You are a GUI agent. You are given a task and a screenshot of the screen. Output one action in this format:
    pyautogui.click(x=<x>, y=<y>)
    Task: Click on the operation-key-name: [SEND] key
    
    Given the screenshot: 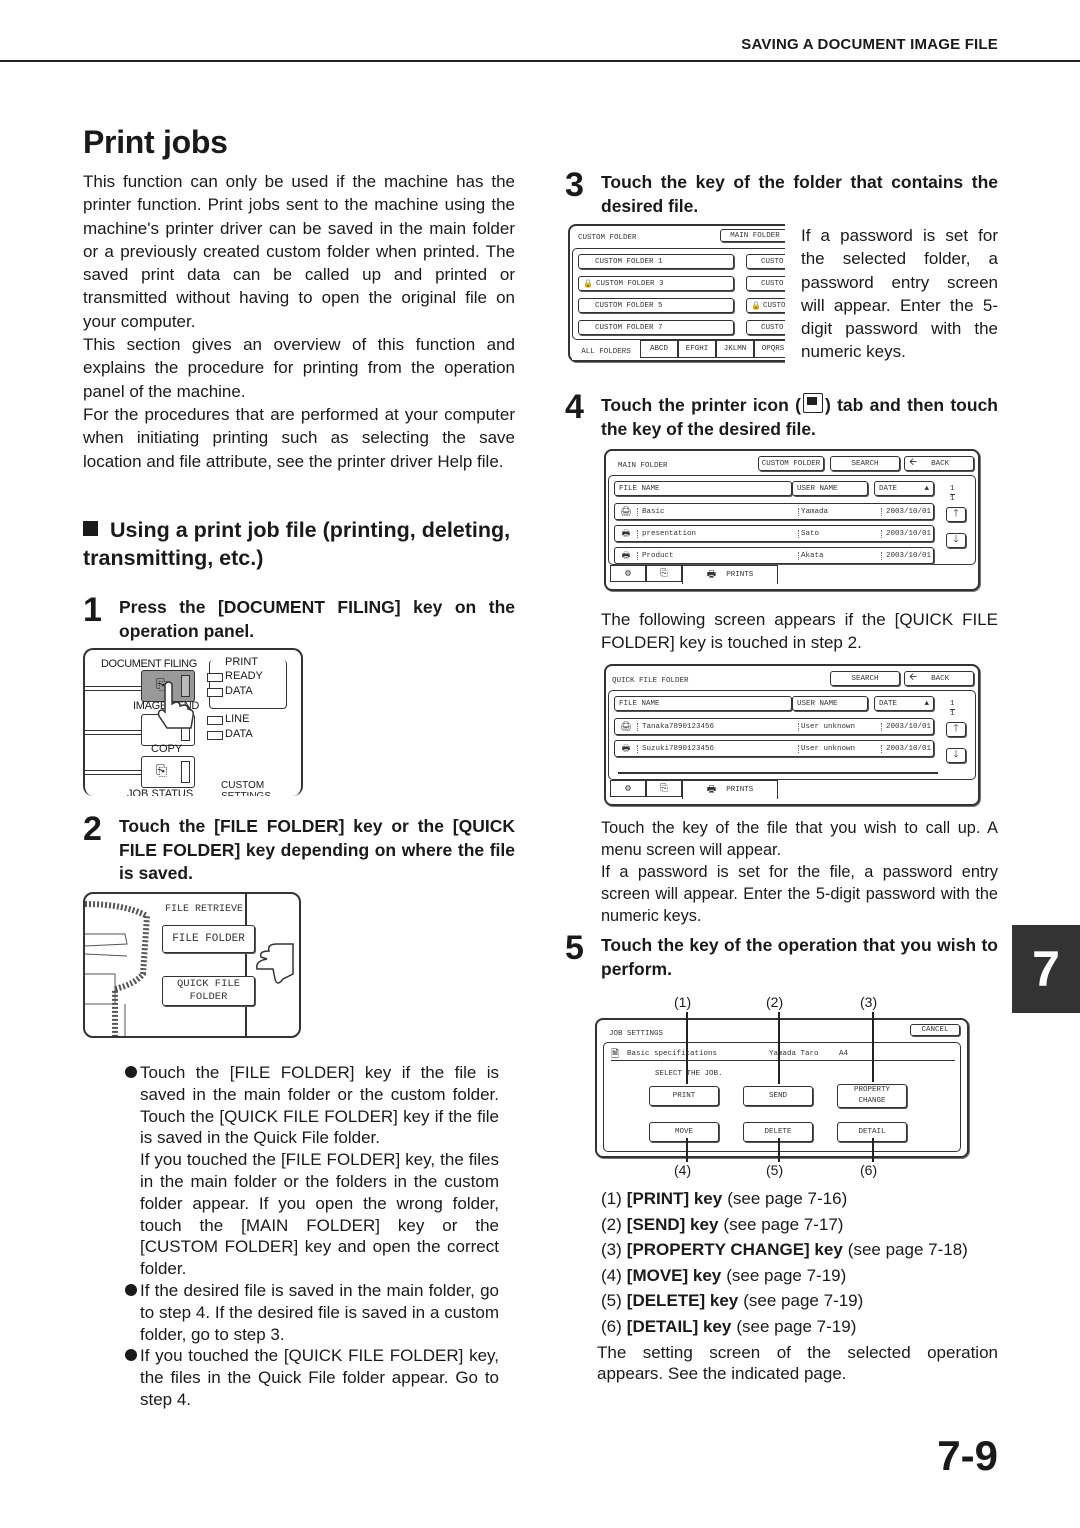 What is the action you would take?
    pyautogui.click(x=672, y=1224)
    